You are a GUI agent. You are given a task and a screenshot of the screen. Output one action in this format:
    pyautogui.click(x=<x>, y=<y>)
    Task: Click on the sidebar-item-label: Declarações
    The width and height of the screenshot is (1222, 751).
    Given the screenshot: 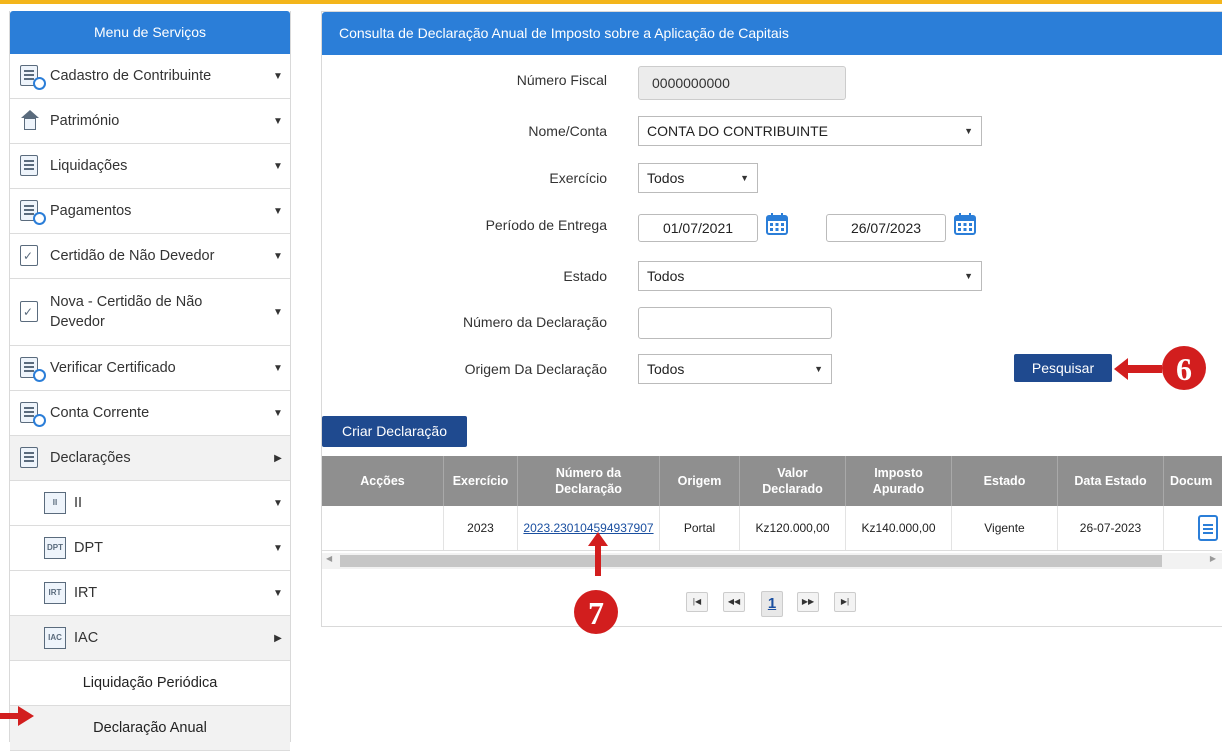 What is the action you would take?
    pyautogui.click(x=90, y=458)
    